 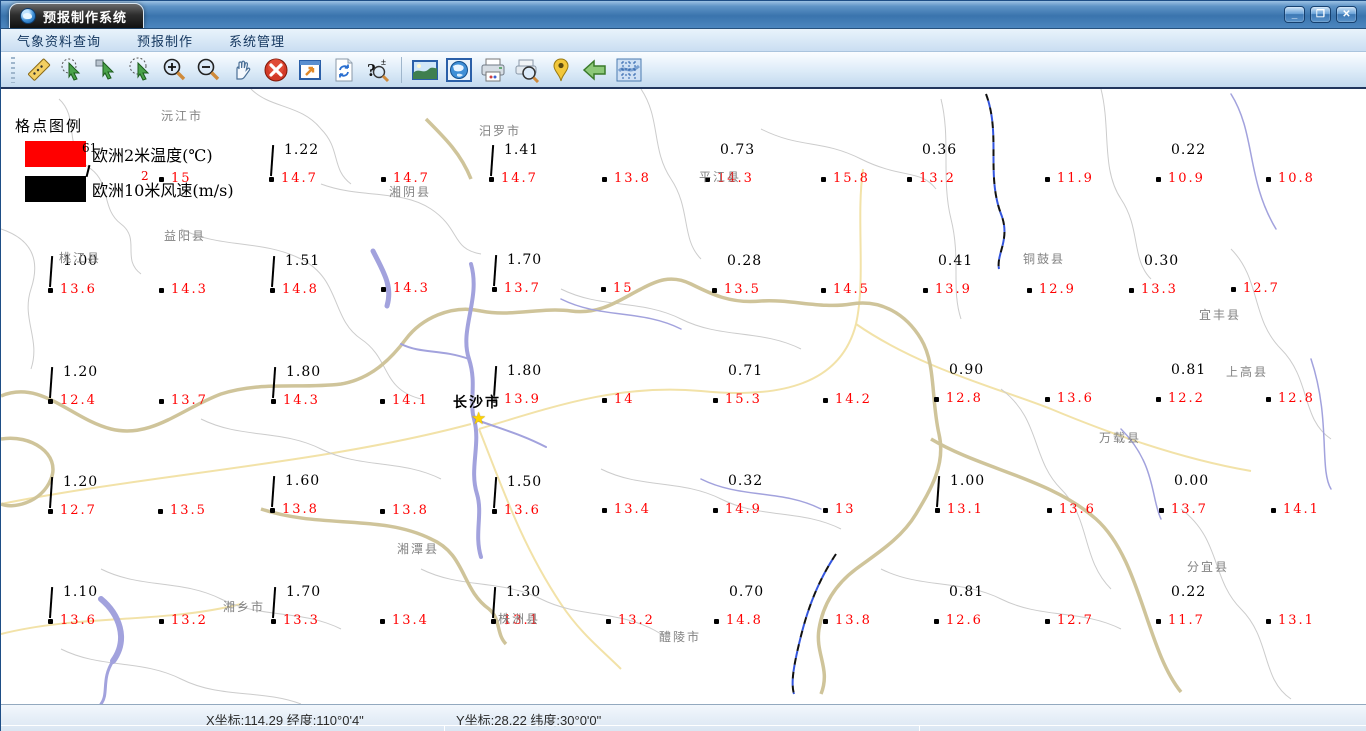 I want to click on menu-system-management: 系统管理, so click(x=257, y=40).